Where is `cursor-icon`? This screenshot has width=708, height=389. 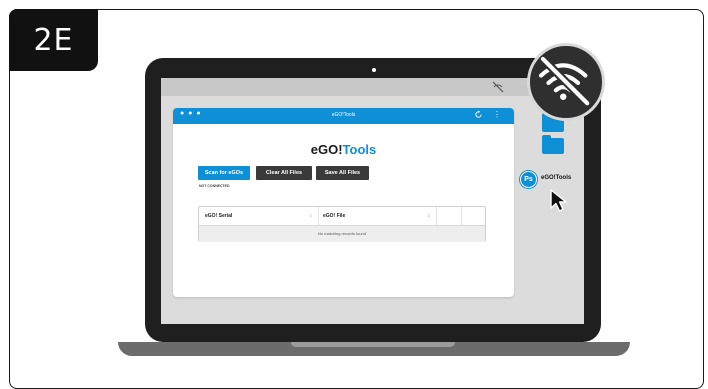
cursor-icon is located at coordinates (558, 200).